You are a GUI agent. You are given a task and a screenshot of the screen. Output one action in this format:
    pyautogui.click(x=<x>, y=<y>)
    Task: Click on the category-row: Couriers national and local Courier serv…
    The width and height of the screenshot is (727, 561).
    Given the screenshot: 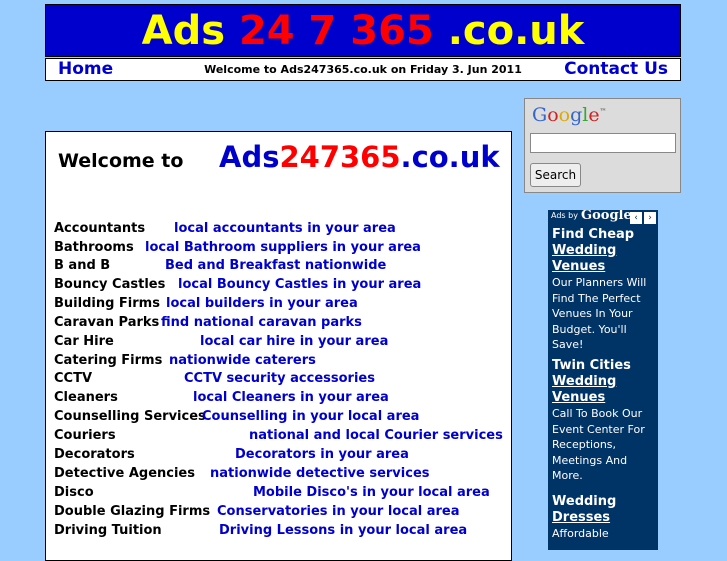 What is the action you would take?
    pyautogui.click(x=278, y=435)
    